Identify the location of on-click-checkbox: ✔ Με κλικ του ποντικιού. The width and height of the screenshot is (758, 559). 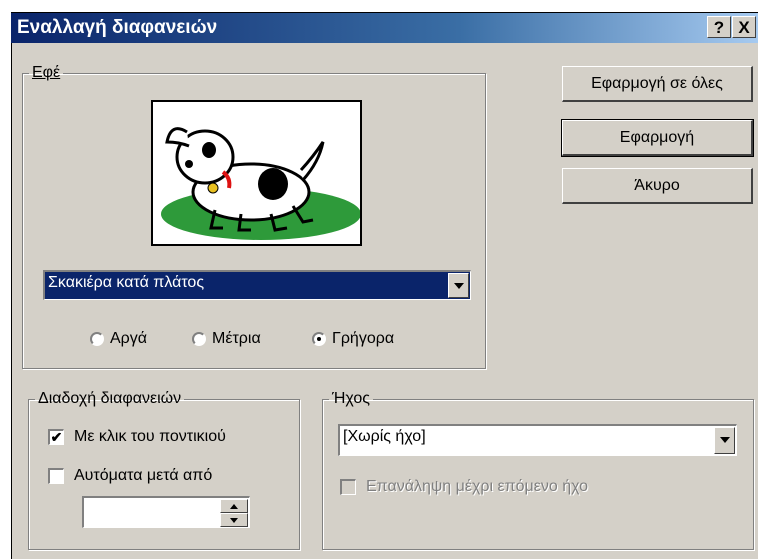
(137, 437).